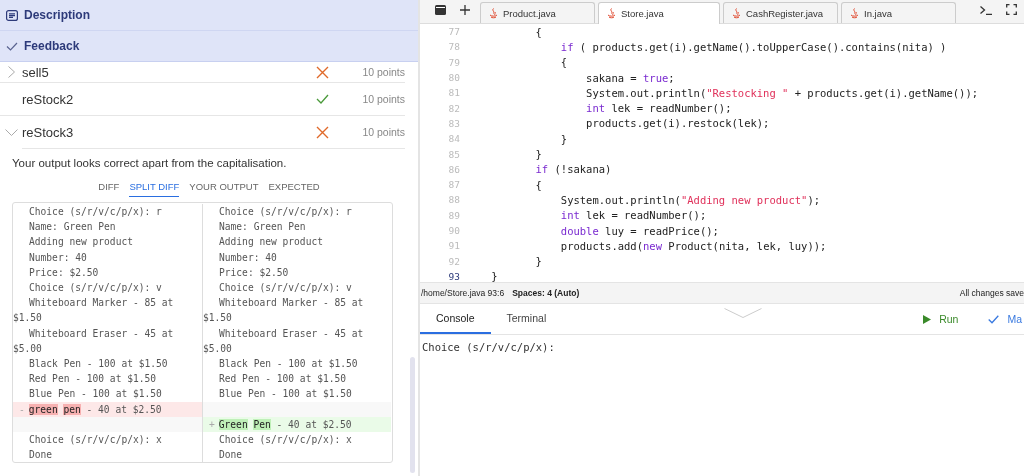  I want to click on line-number: 86, so click(454, 169).